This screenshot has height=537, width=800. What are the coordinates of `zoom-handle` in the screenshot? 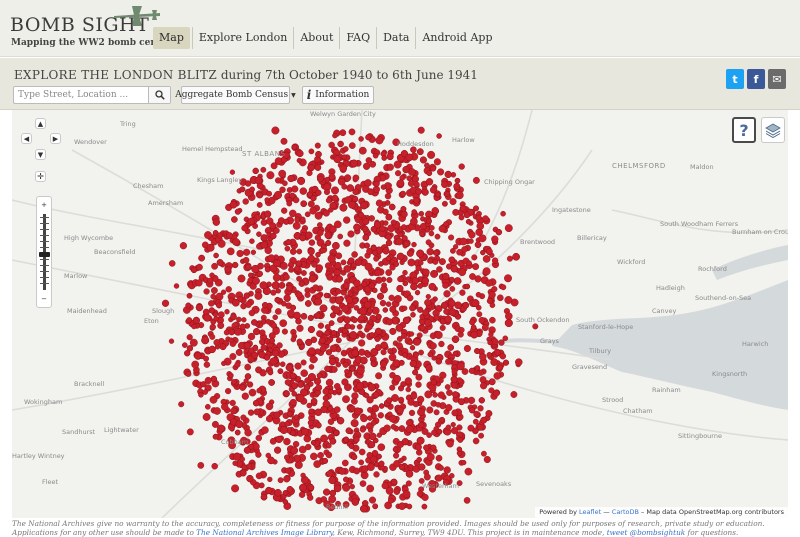 It's located at (44, 254).